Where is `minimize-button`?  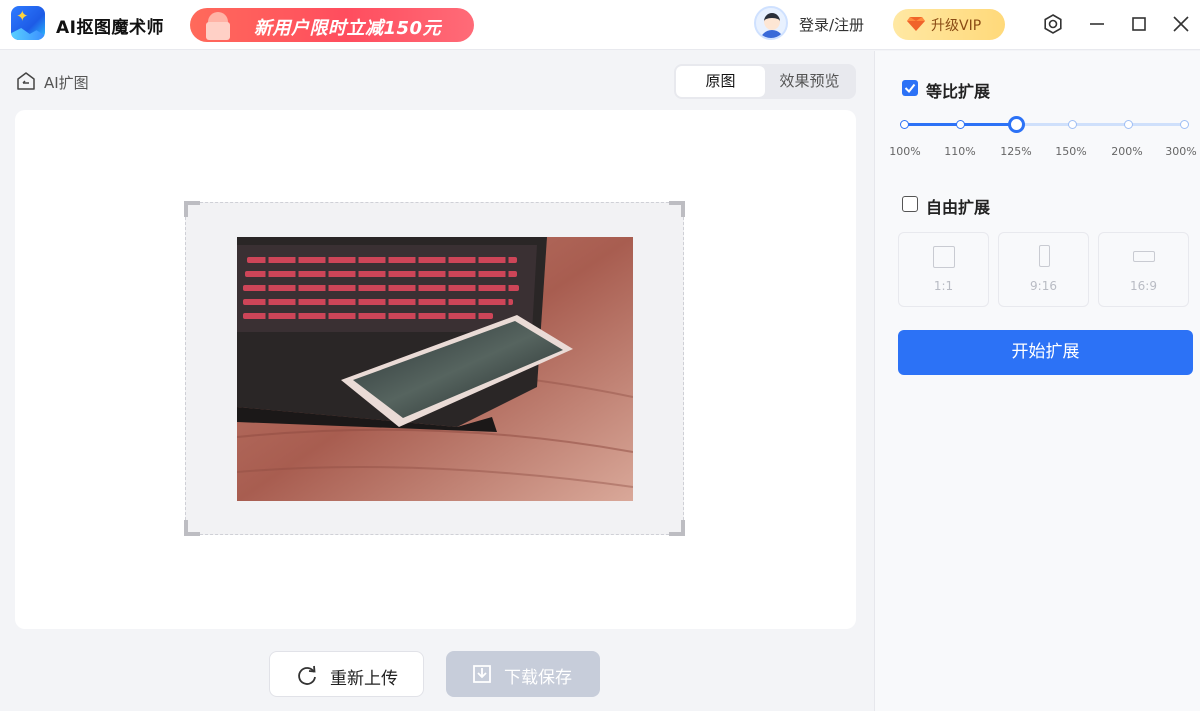
minimize-button is located at coordinates (1097, 24).